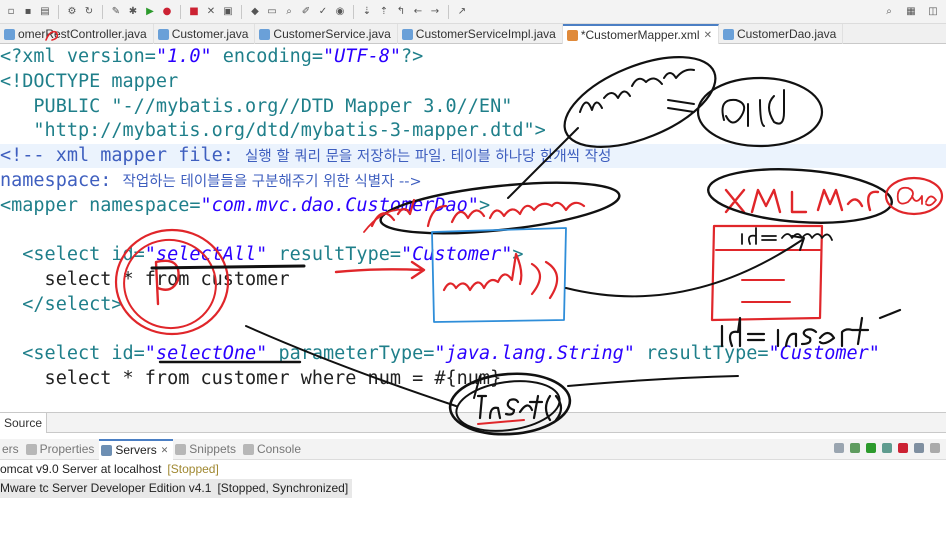 The width and height of the screenshot is (946, 535). Describe the element at coordinates (150, 12) in the screenshot. I see `run-icon: ▶` at that location.